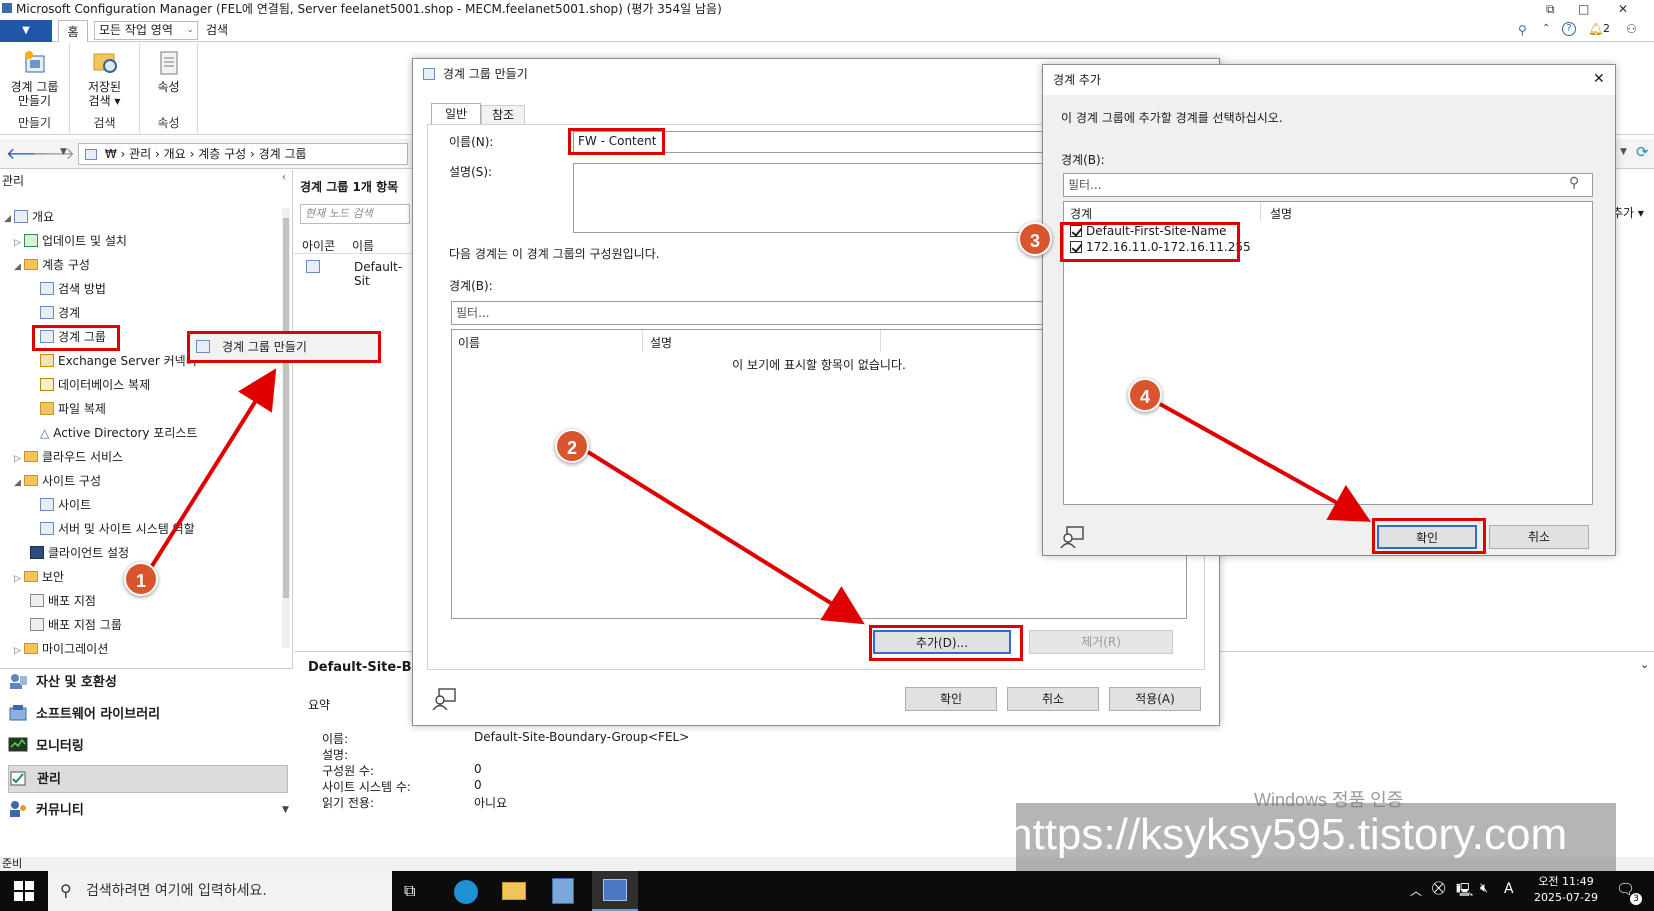 This screenshot has height=911, width=1654. What do you see at coordinates (141, 579) in the screenshot?
I see `step-badge: 1` at bounding box center [141, 579].